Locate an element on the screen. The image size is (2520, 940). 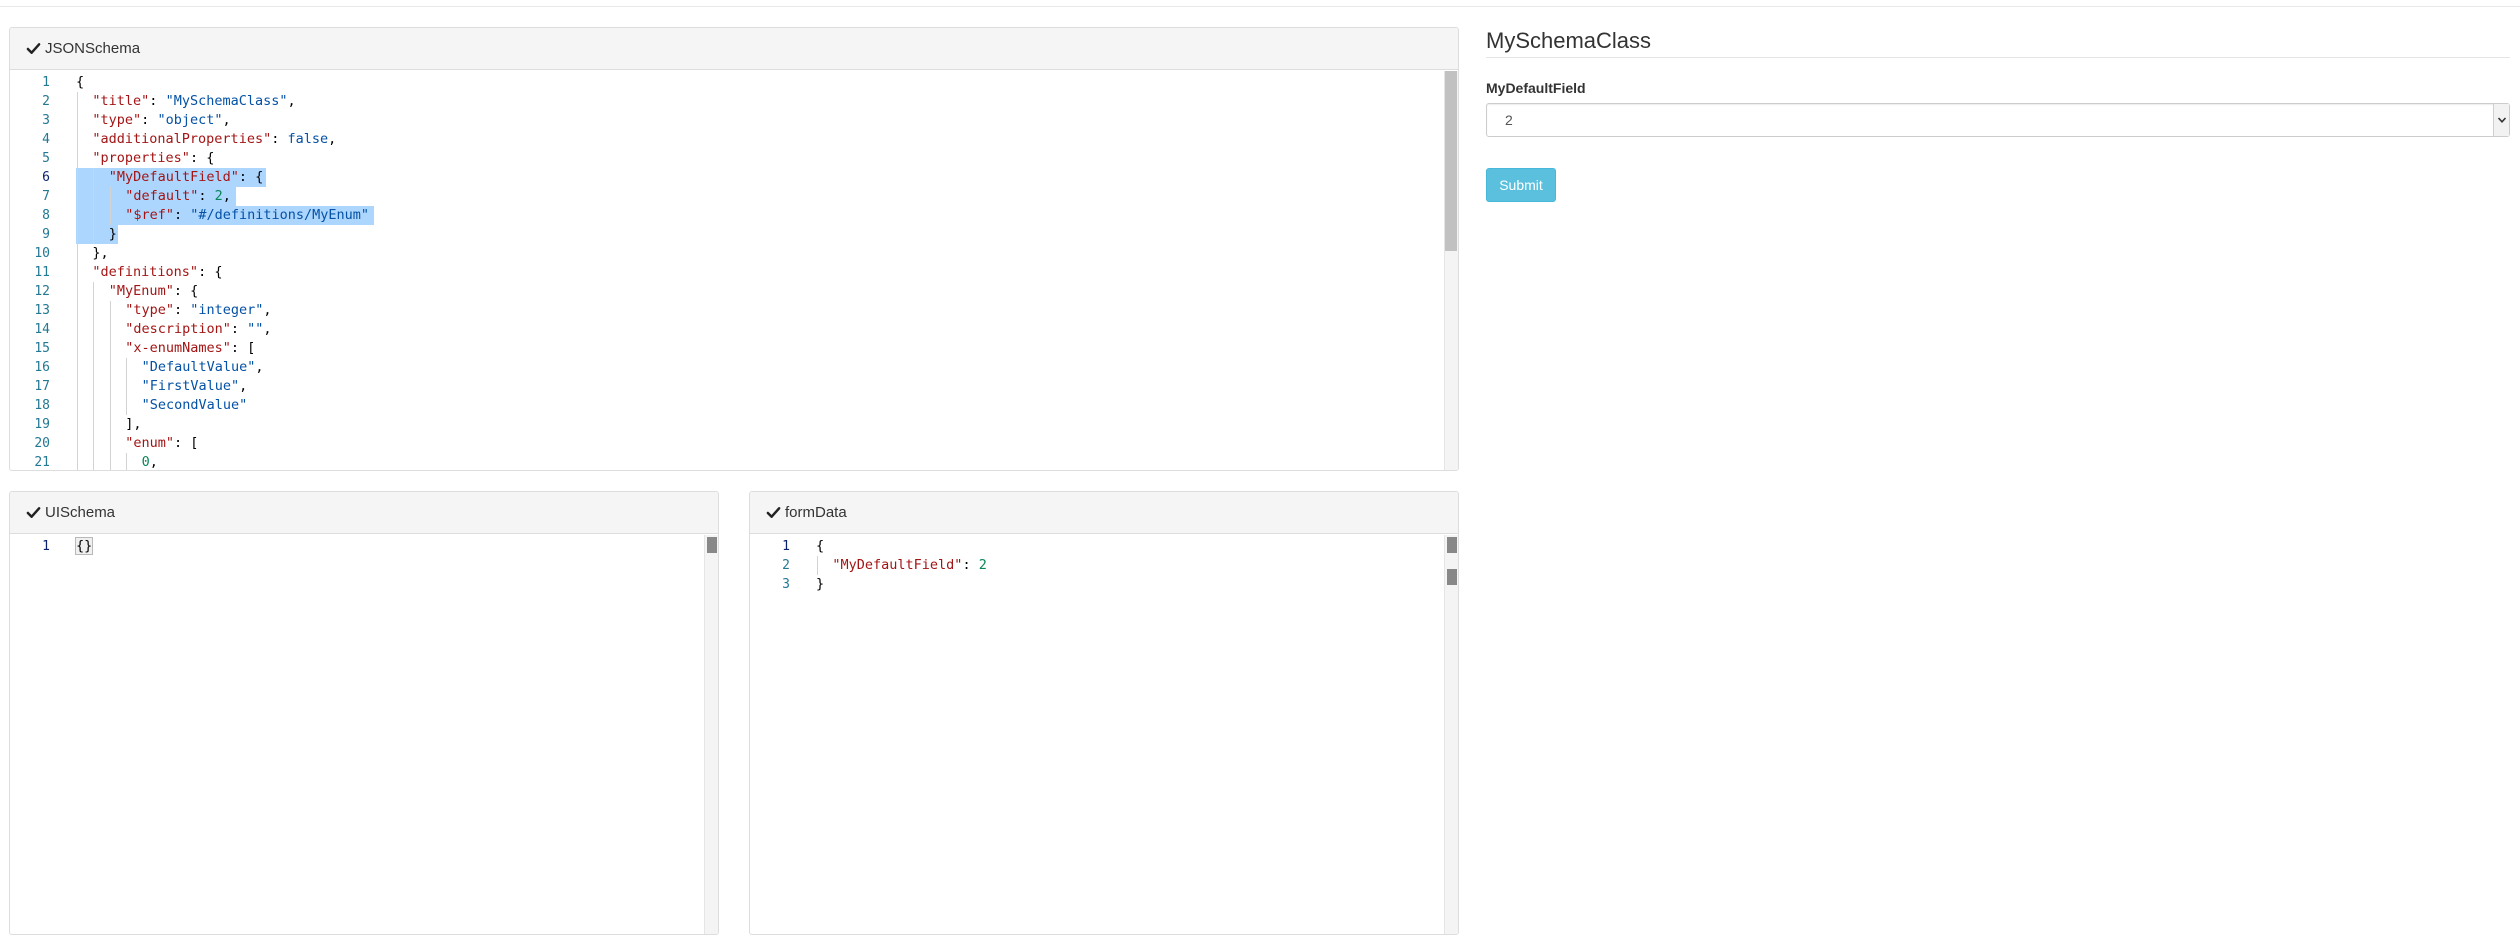
jsonschema-editor-scrollbar is located at coordinates (1451, 270).